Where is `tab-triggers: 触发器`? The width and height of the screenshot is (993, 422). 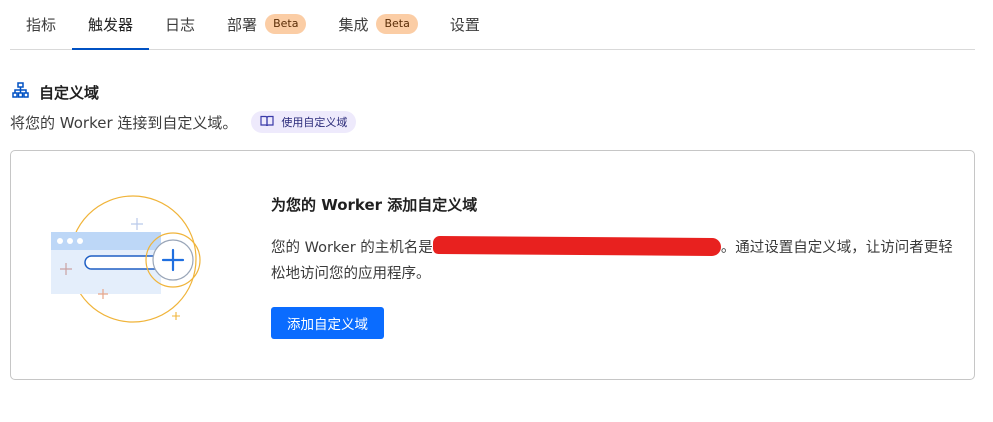
tab-triggers: 触发器 is located at coordinates (111, 25).